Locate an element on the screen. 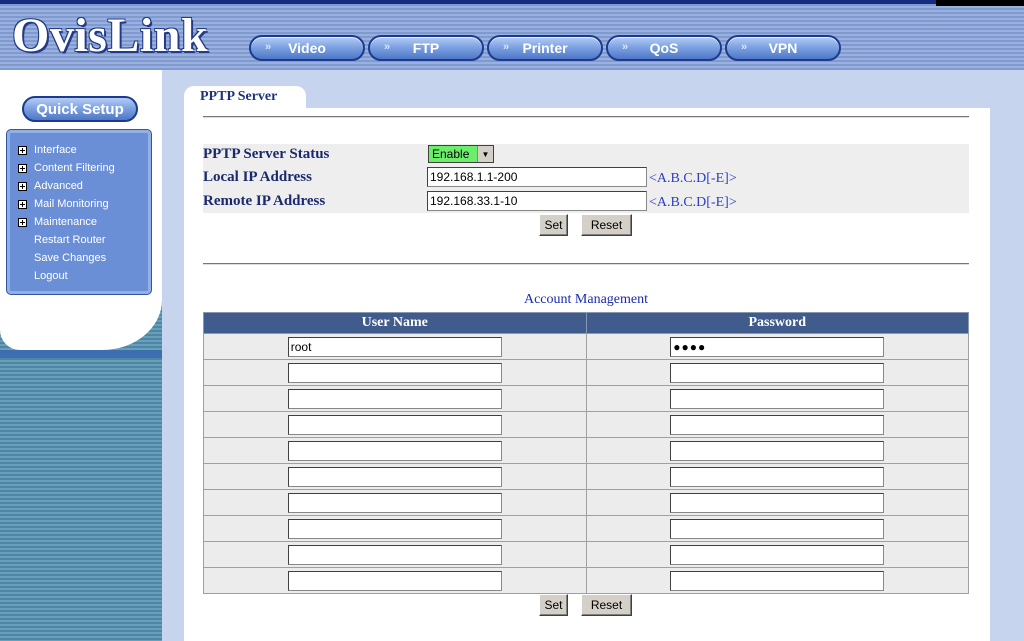 This screenshot has height=641, width=1024. accounts-set-button: Set is located at coordinates (553, 605).